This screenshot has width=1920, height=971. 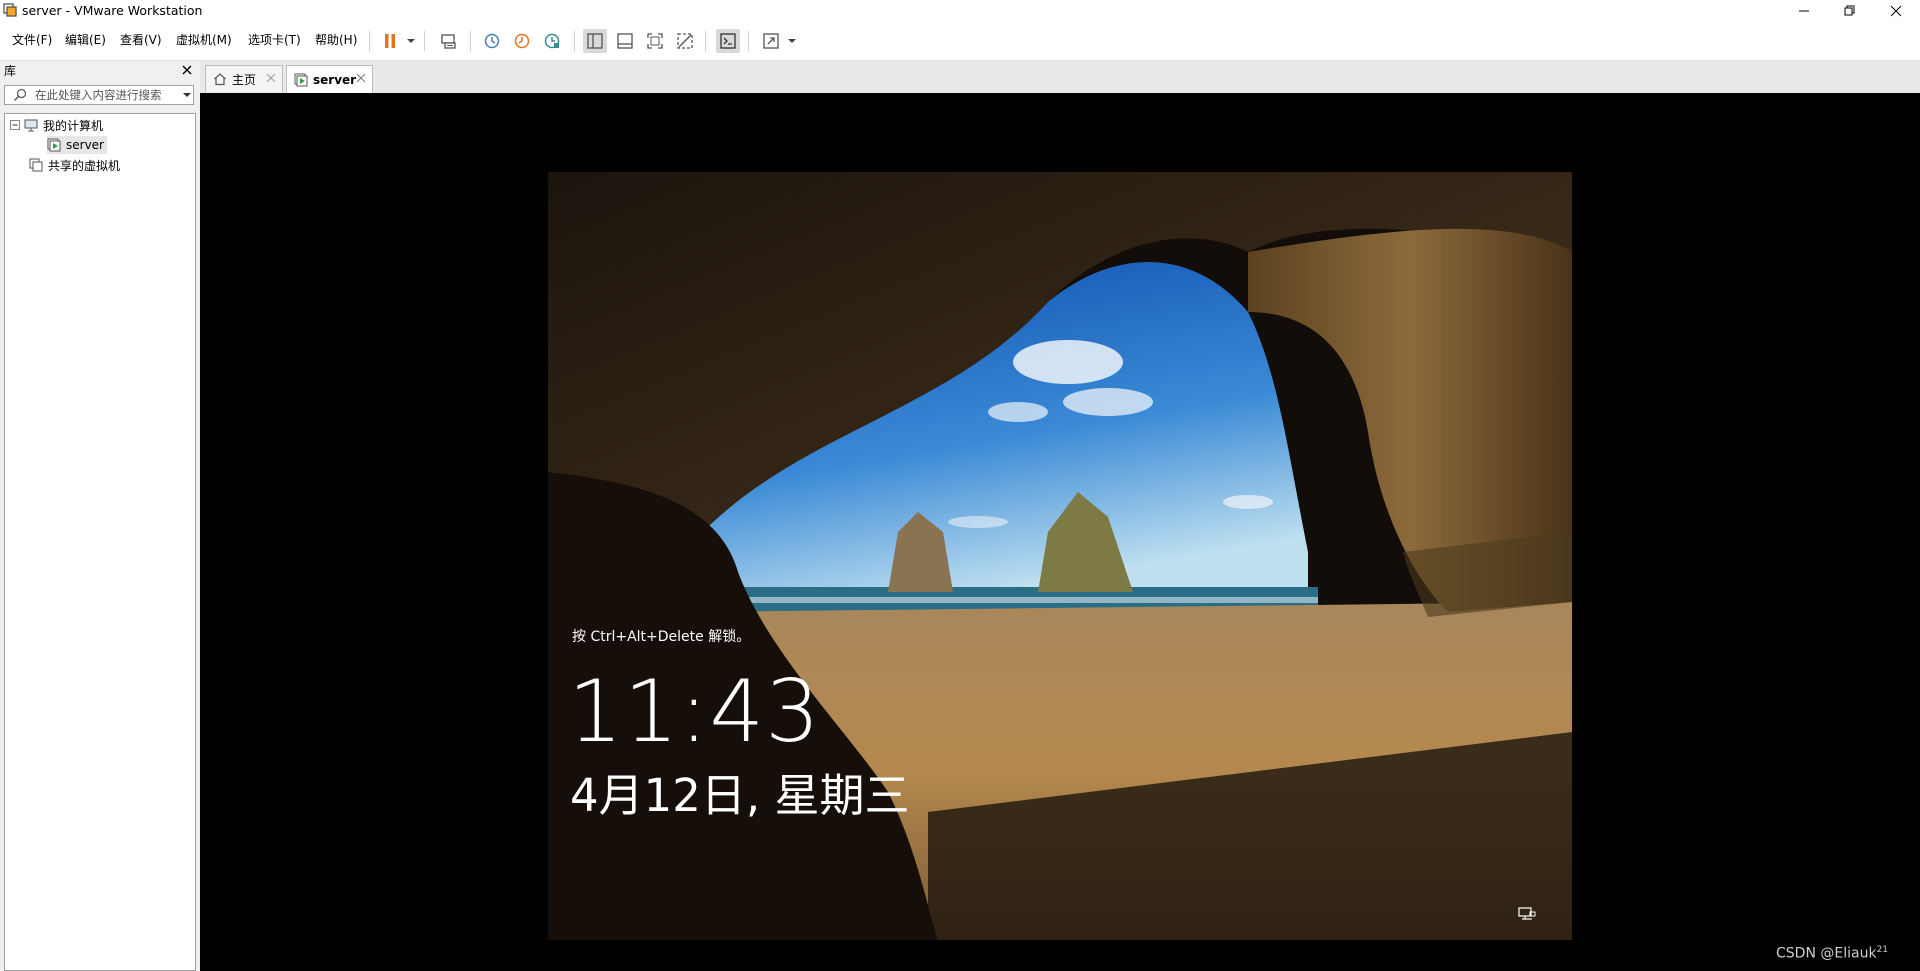 I want to click on unlock-hint: 按 Ctrl+Alt+Delete 解锁。, so click(x=661, y=637).